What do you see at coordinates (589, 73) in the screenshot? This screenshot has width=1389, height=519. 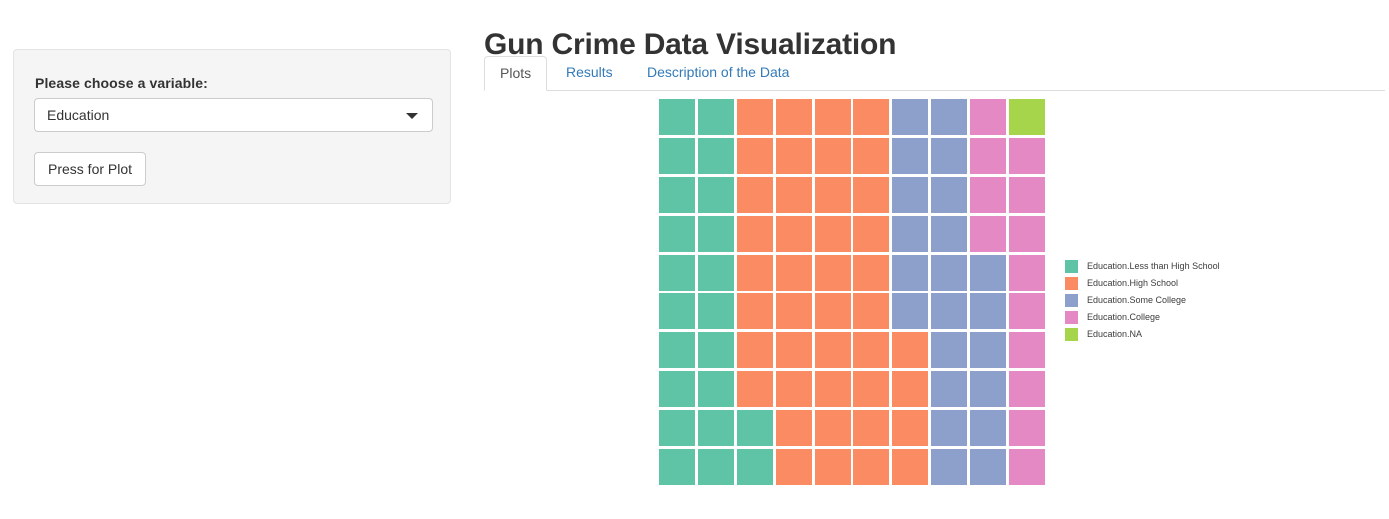 I see `tab-results: Results` at bounding box center [589, 73].